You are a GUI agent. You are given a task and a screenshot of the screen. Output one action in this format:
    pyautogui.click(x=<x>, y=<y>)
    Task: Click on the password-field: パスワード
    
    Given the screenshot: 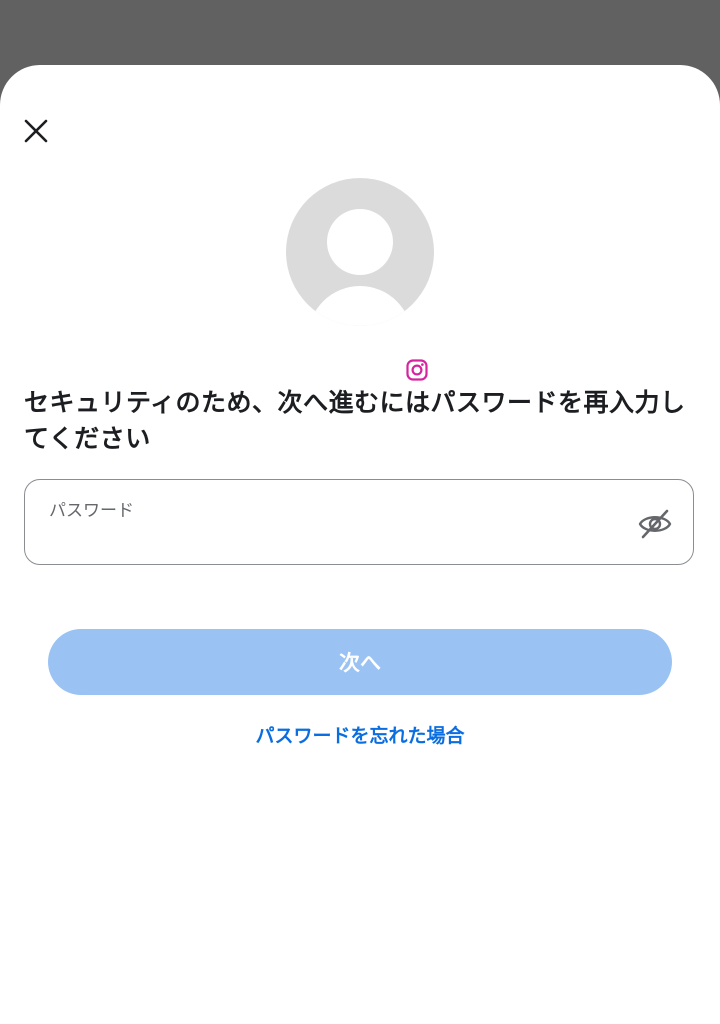 What is the action you would take?
    pyautogui.click(x=359, y=522)
    